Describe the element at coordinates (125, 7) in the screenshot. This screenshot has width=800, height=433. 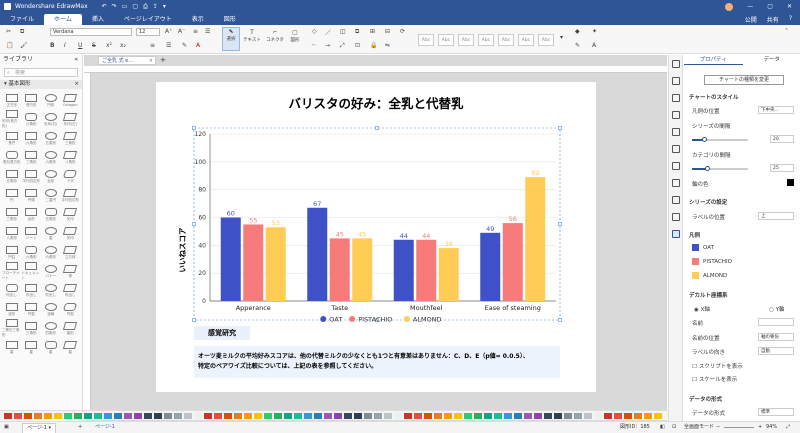
I see `save-icon: ▭` at that location.